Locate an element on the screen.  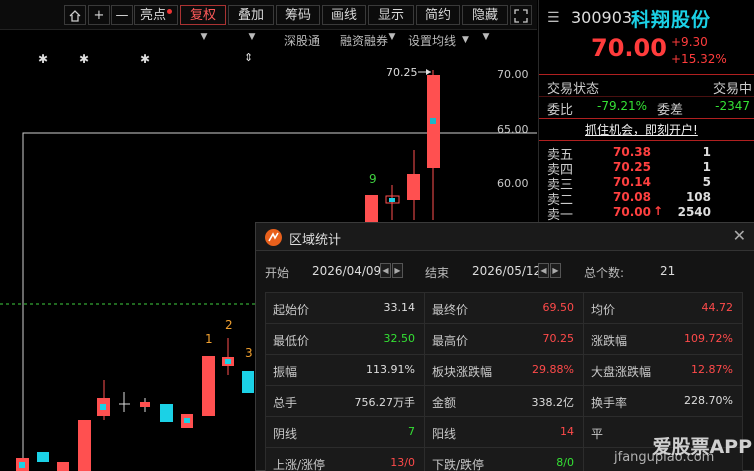
end-date: 2026/05/12 is located at coordinates (506, 271).